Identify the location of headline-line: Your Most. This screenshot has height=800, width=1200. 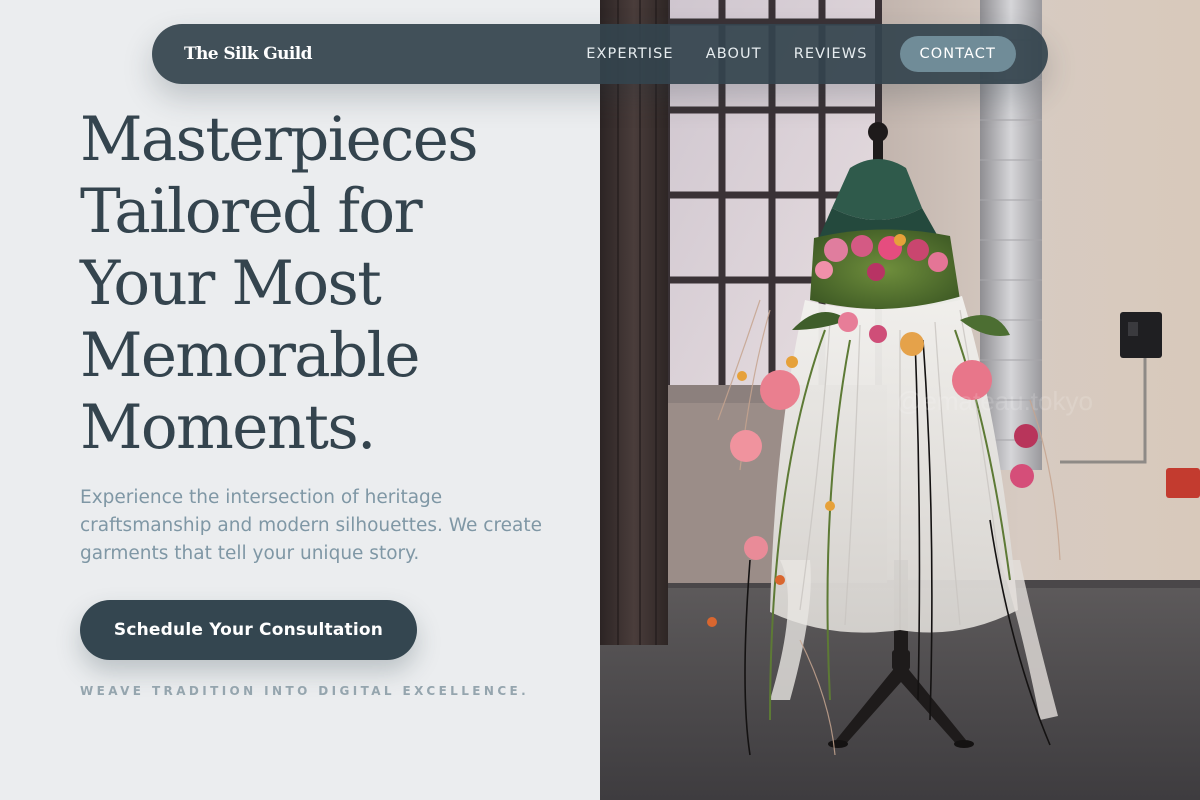
(231, 283).